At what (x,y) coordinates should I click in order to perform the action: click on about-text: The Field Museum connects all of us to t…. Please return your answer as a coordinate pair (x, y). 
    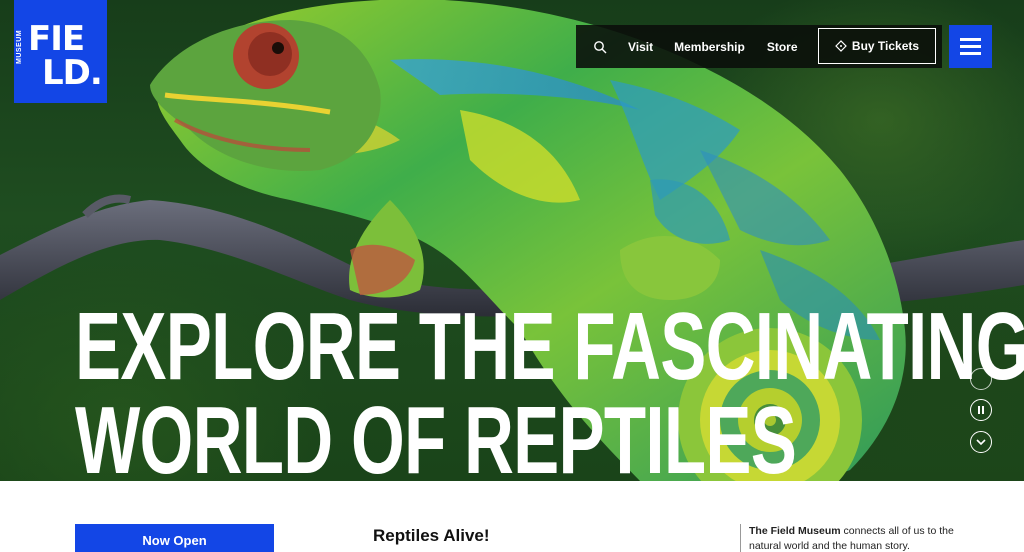
    Looking at the image, I should click on (855, 538).